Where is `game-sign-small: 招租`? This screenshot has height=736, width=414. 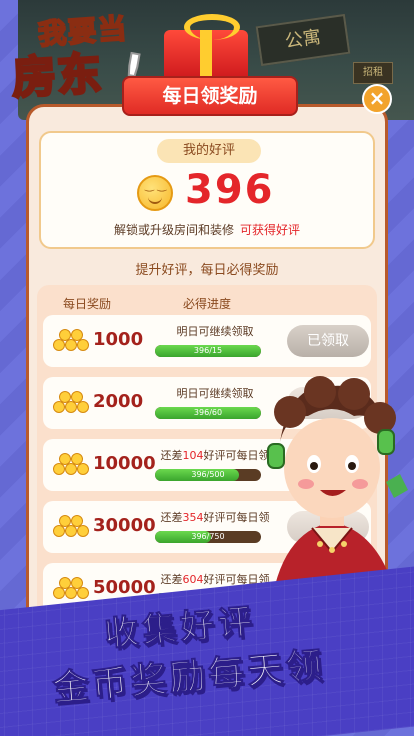
game-sign-small: 招租 is located at coordinates (373, 73).